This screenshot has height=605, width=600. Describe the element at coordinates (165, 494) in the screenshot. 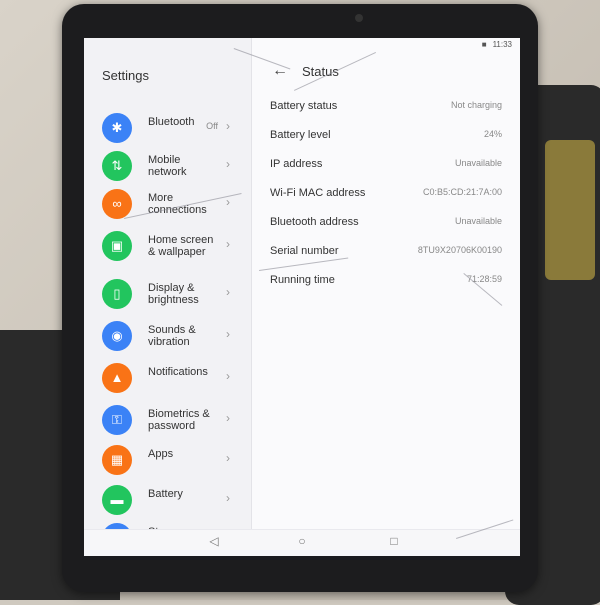

I see `settings-menu-label: Battery` at that location.